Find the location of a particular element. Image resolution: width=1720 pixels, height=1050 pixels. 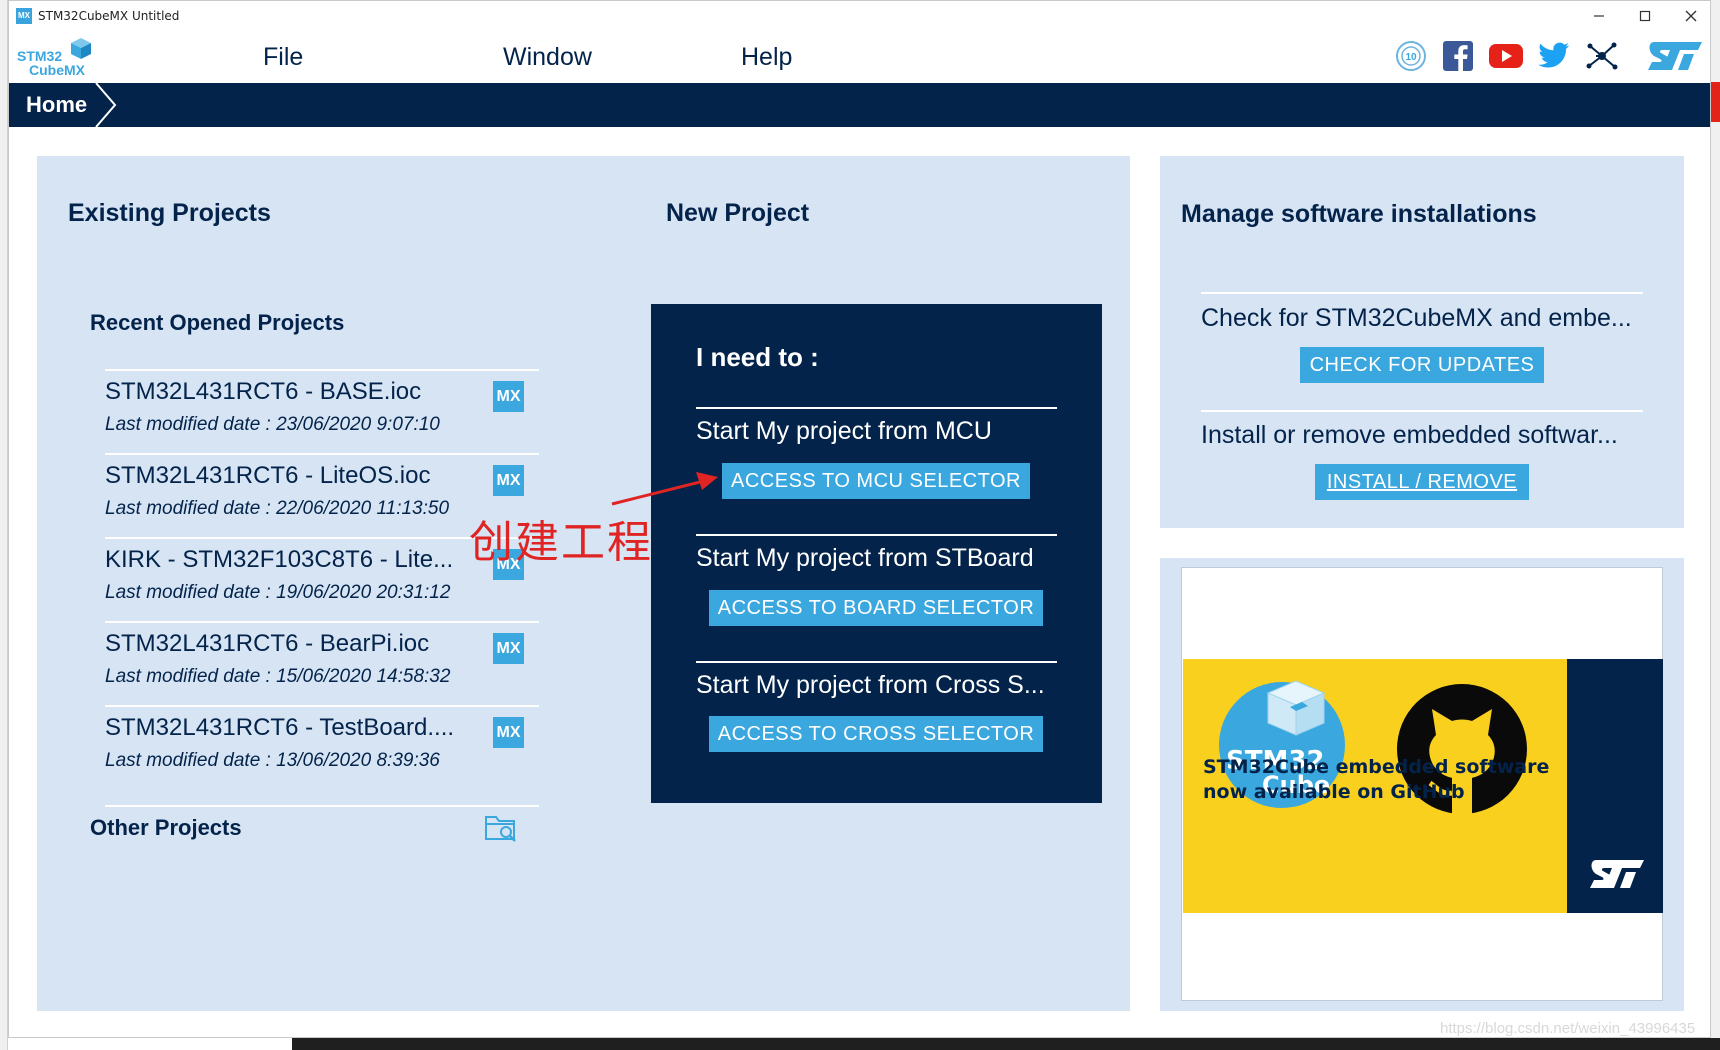

breadcrumb-chevron-icon is located at coordinates (106, 105).